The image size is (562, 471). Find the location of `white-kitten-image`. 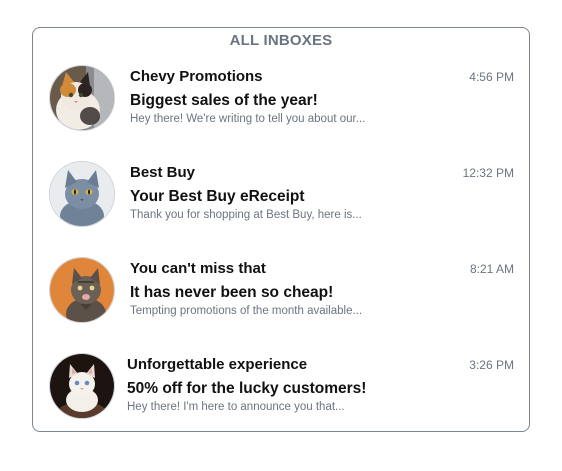

white-kitten-image is located at coordinates (82, 386).